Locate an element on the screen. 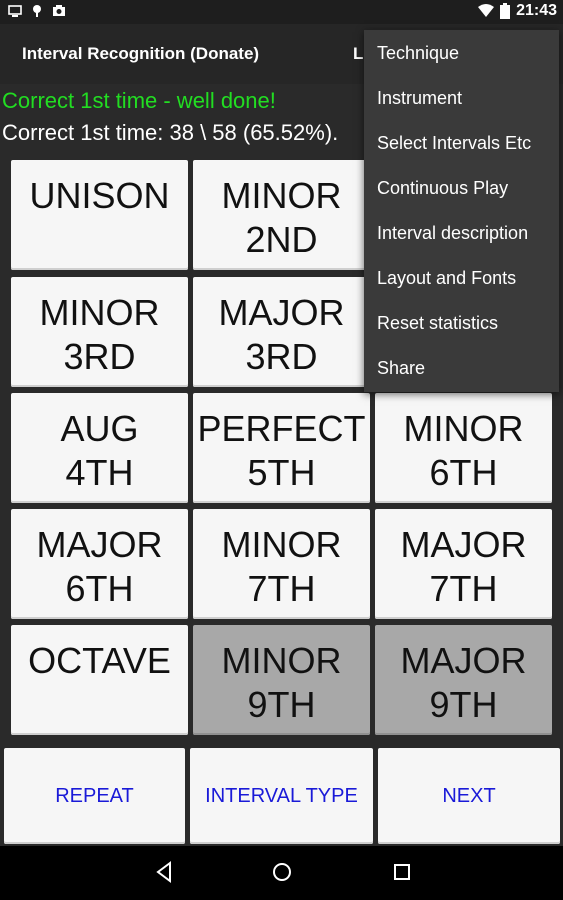  major-9th-label: MAJOR 9TH is located at coordinates (463, 682).